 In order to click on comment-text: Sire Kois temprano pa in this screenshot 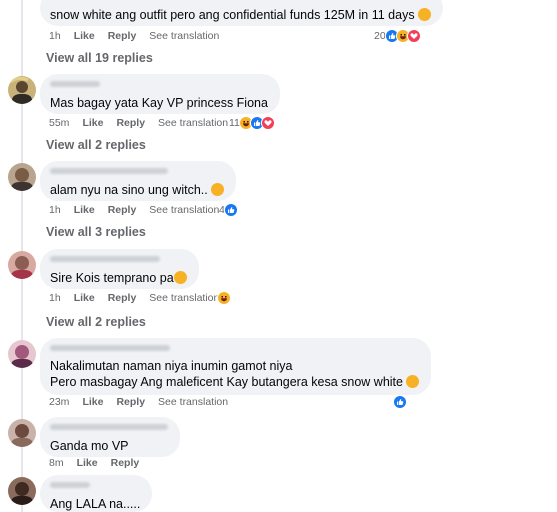, I will do `click(118, 278)`.